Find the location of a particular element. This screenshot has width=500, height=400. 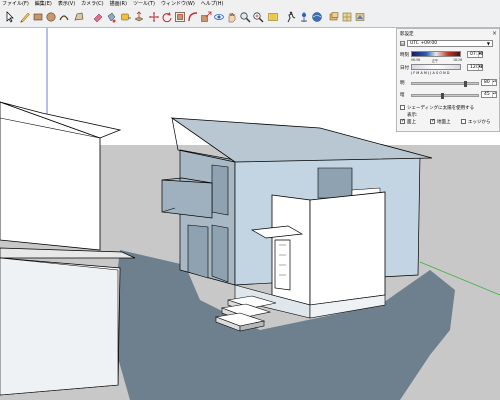

zoom-extents-icon is located at coordinates (258, 17).